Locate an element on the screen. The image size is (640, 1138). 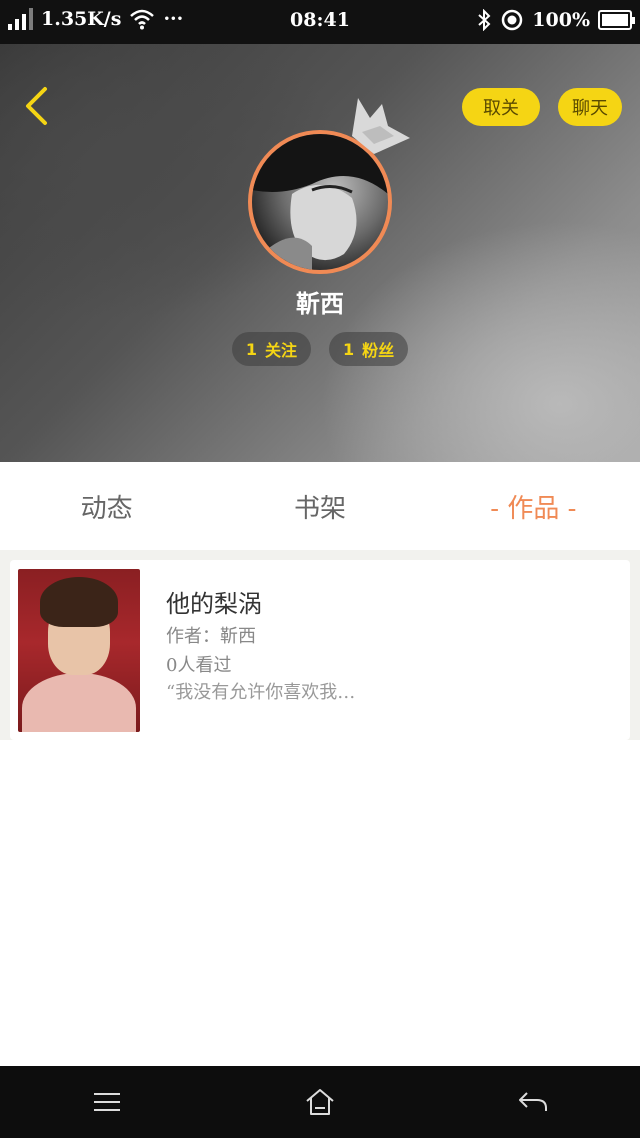
following-stat: 1 关注 is located at coordinates (271, 349).